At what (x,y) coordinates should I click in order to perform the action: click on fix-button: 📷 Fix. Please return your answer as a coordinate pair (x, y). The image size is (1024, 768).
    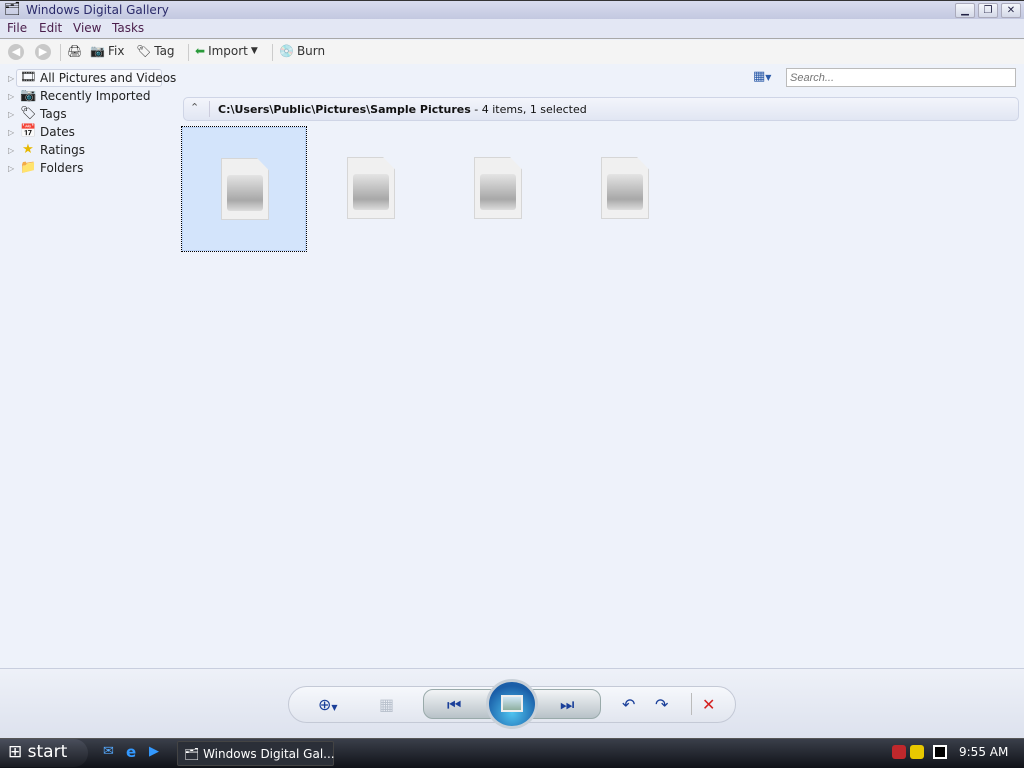
    Looking at the image, I should click on (107, 51).